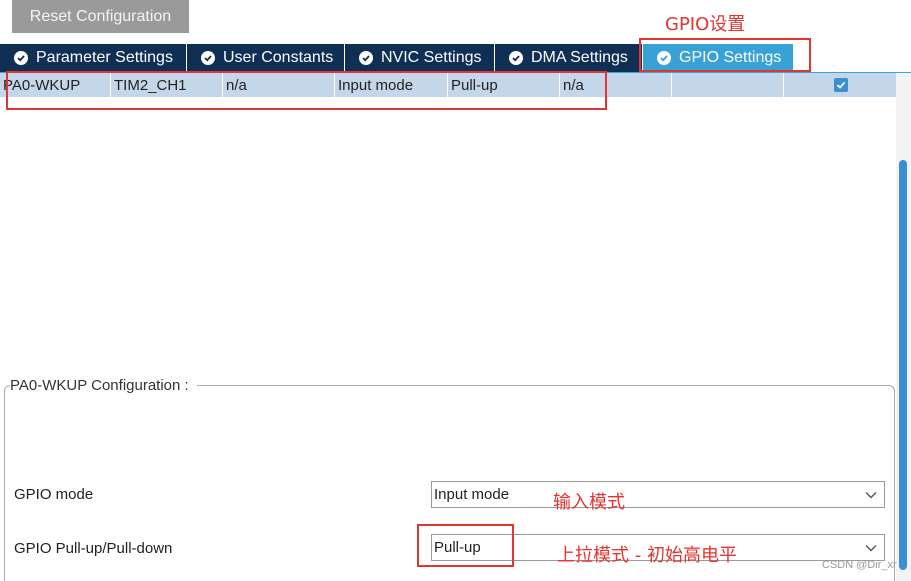 This screenshot has height=581, width=911. I want to click on gpio-mode-label: GPIO mode, so click(54, 494).